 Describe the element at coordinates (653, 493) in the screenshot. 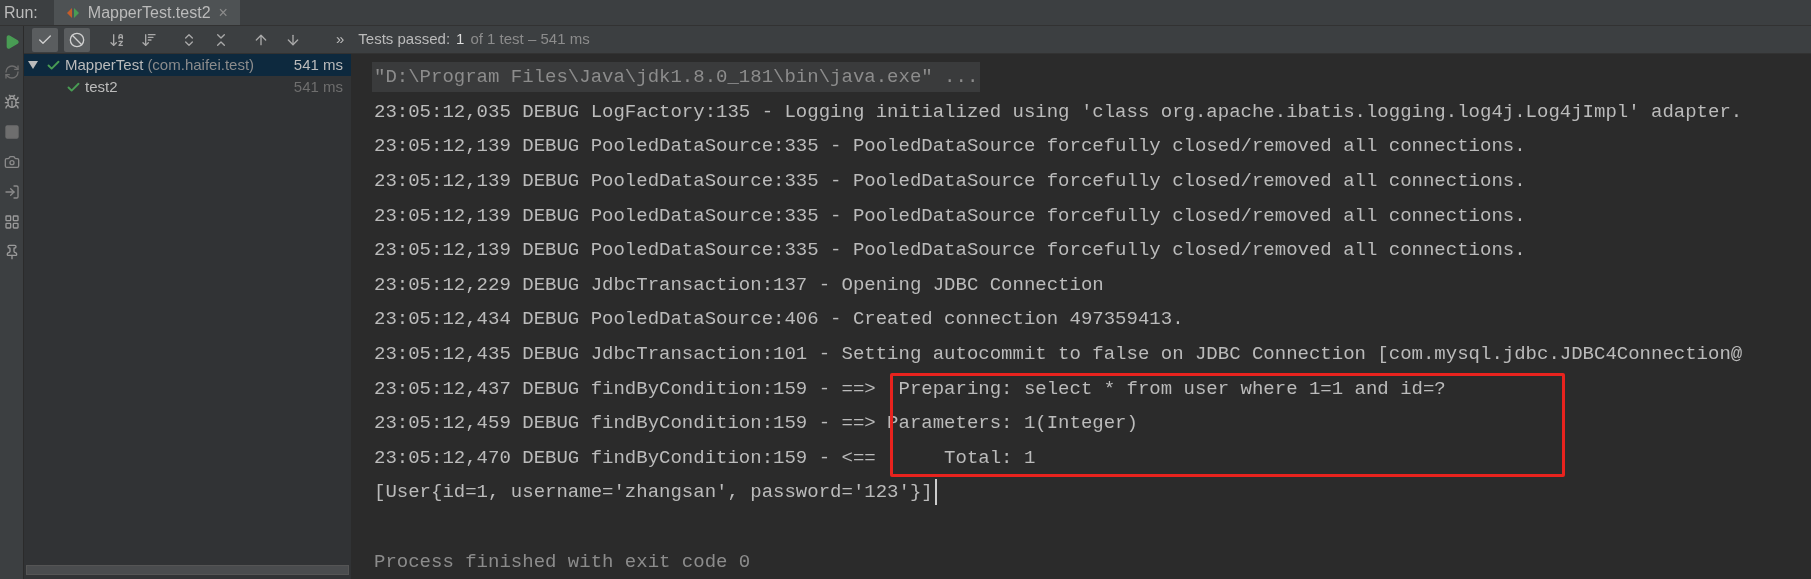

I see `console-line: [User{id=1, username='zhangsan', password='123'}]` at that location.